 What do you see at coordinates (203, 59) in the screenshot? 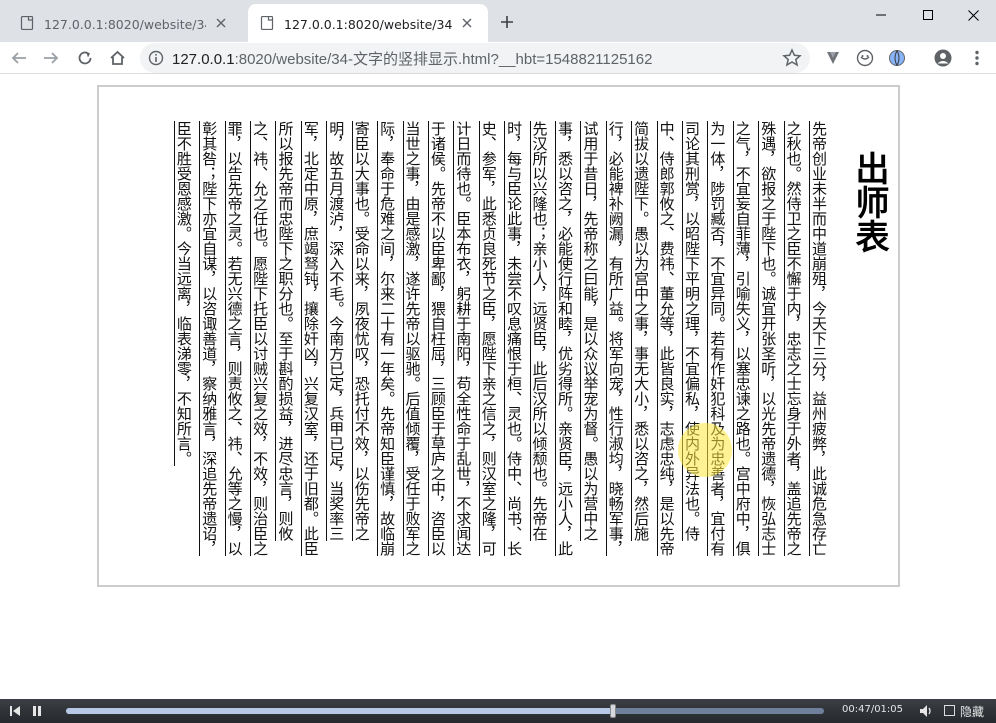
I see `url-host: 127.0.0.1` at bounding box center [203, 59].